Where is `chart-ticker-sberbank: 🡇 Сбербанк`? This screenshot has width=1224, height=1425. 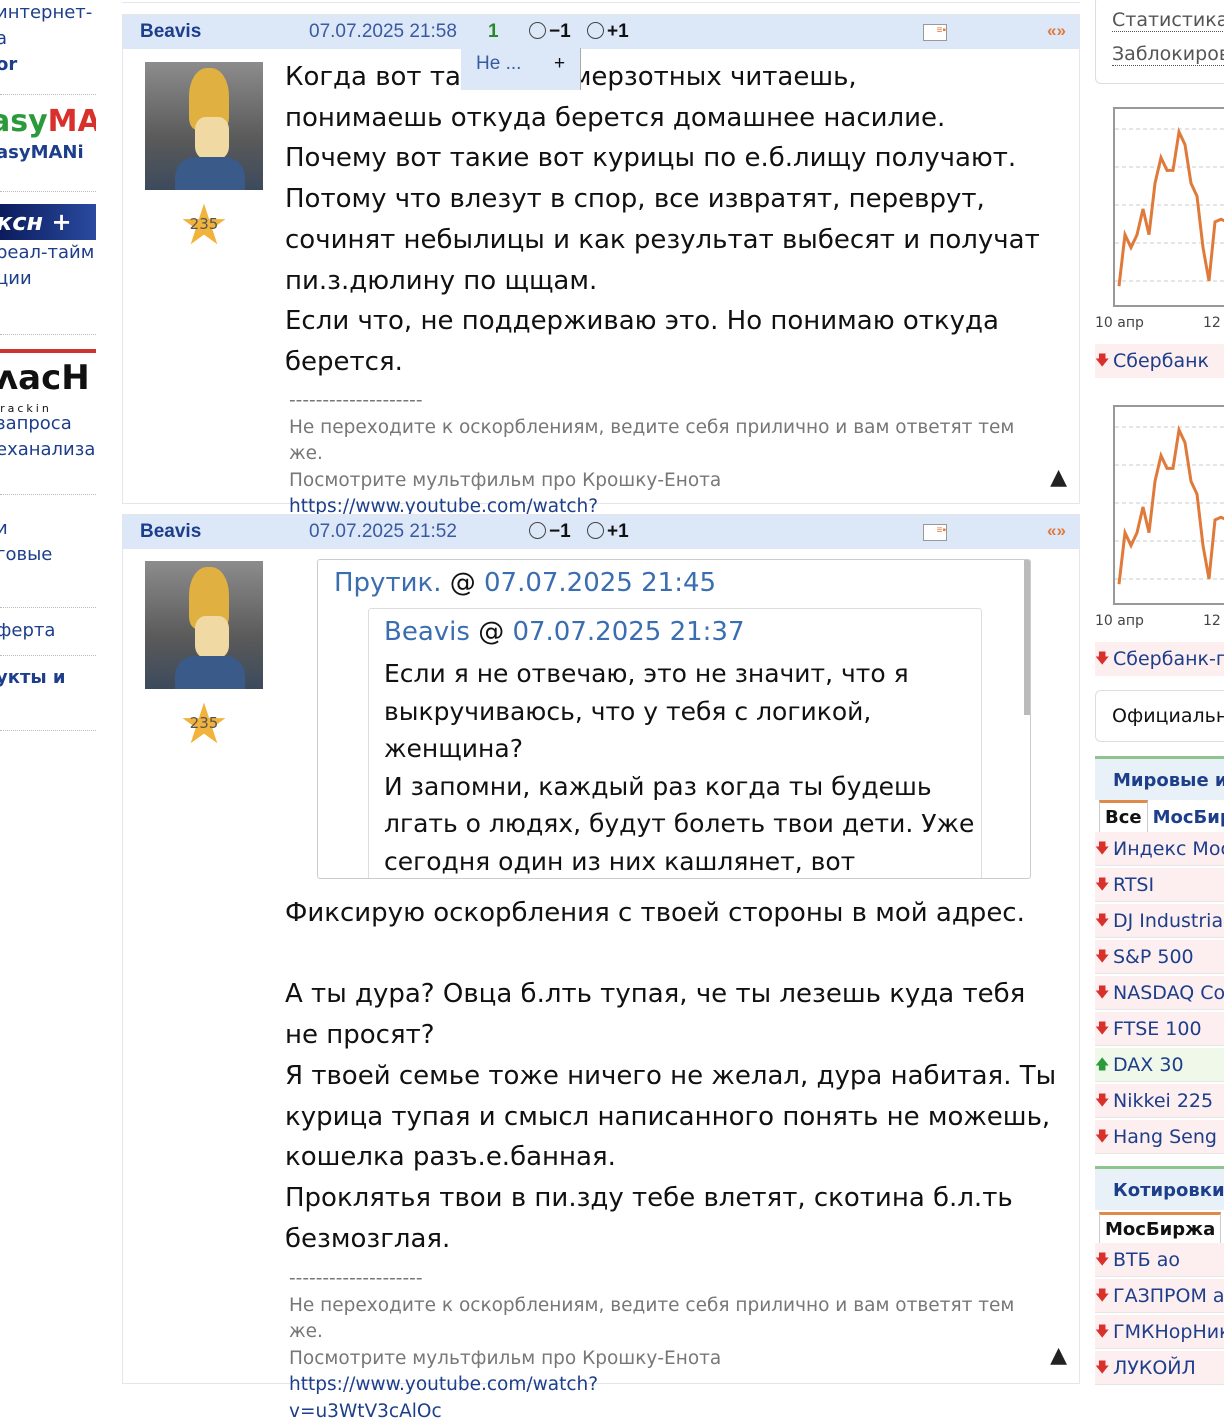 chart-ticker-sberbank: 🡇 Сбербанк is located at coordinates (1159, 361).